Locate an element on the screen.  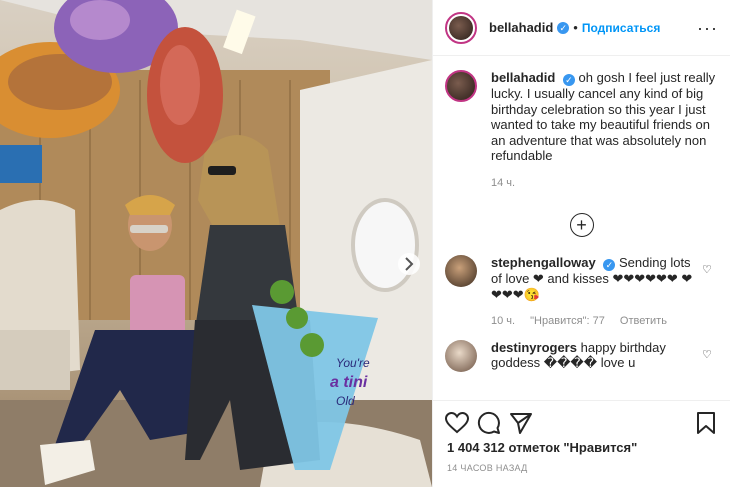
bookmark-icon is located at coordinates (706, 423).